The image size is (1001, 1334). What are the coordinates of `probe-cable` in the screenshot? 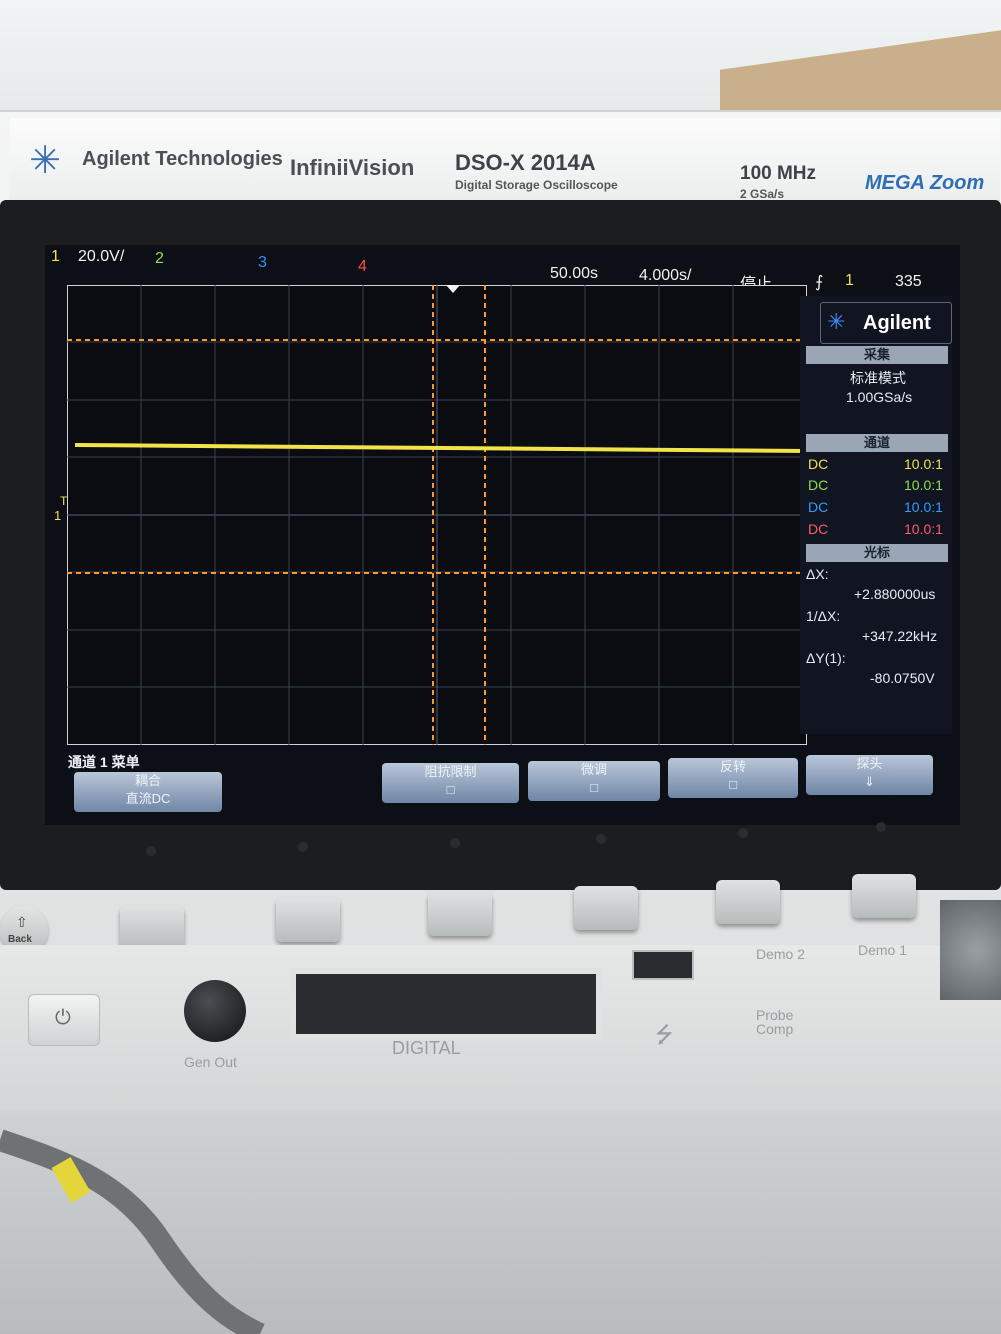 It's located at (132, 1231).